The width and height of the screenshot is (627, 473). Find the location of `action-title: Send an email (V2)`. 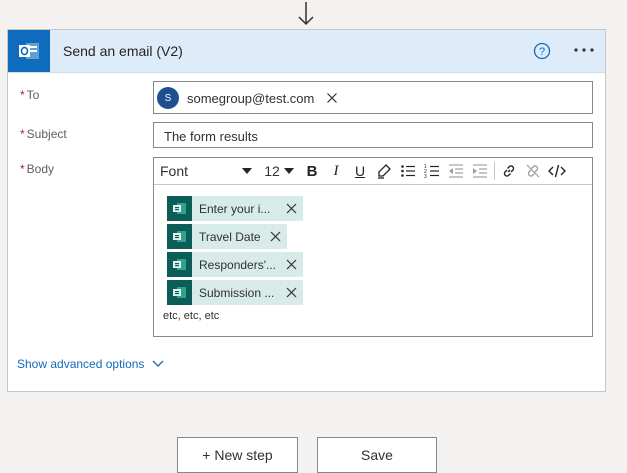

action-title: Send an email (V2) is located at coordinates (123, 51).